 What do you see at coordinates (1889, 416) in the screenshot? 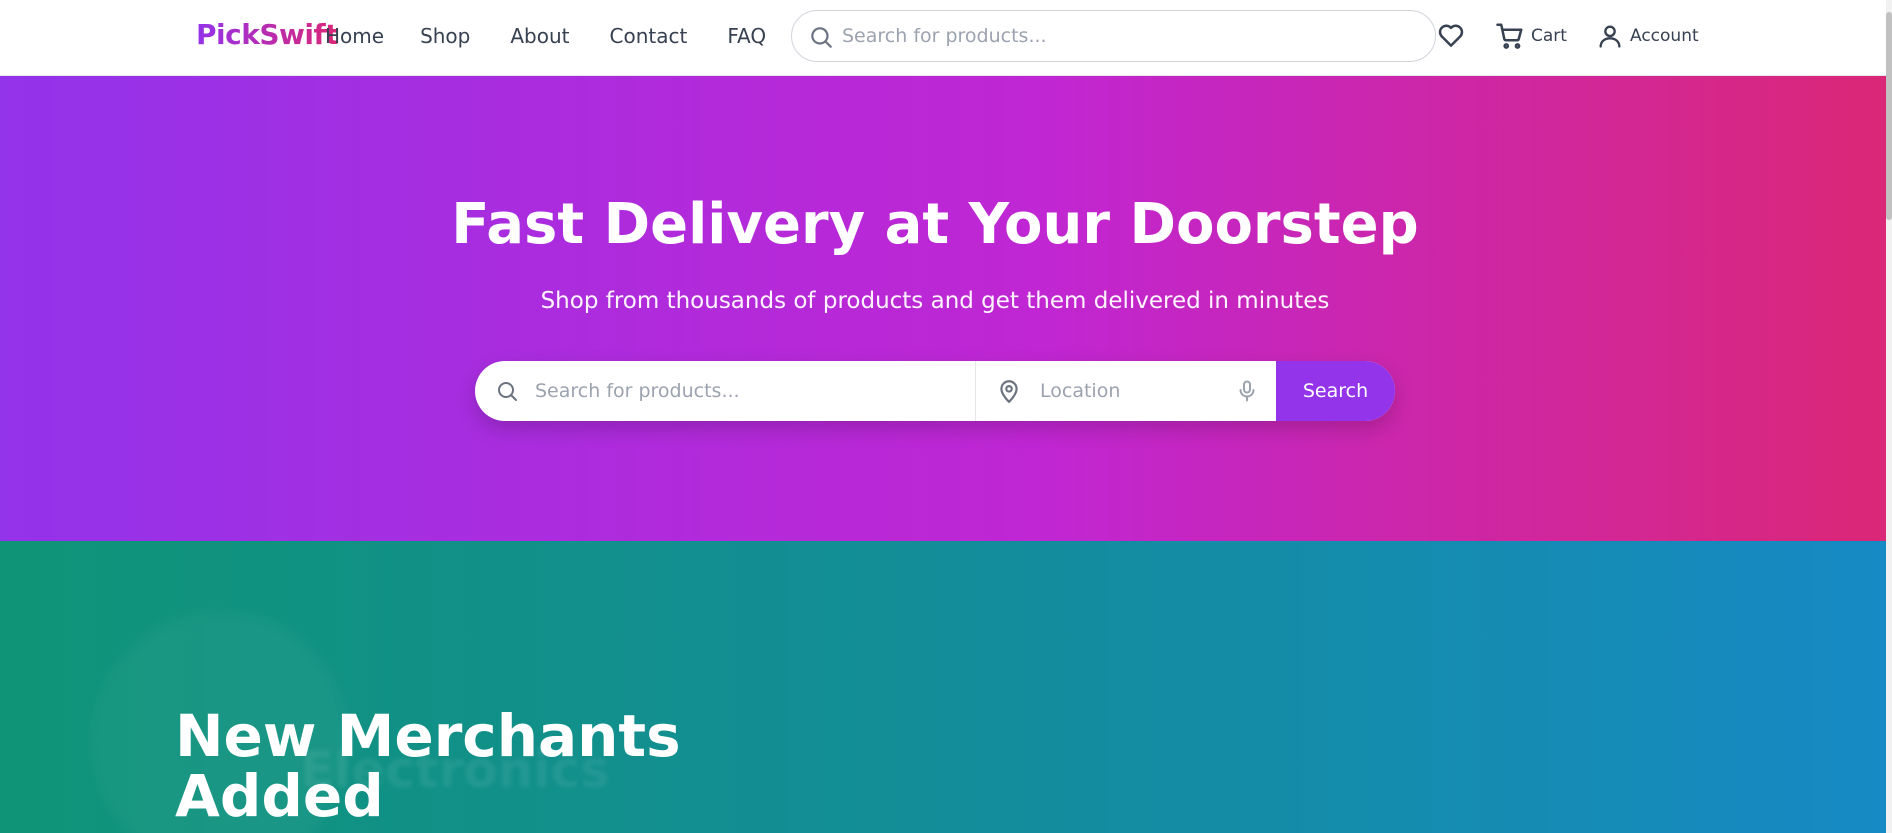
I see `page-scrollbar` at bounding box center [1889, 416].